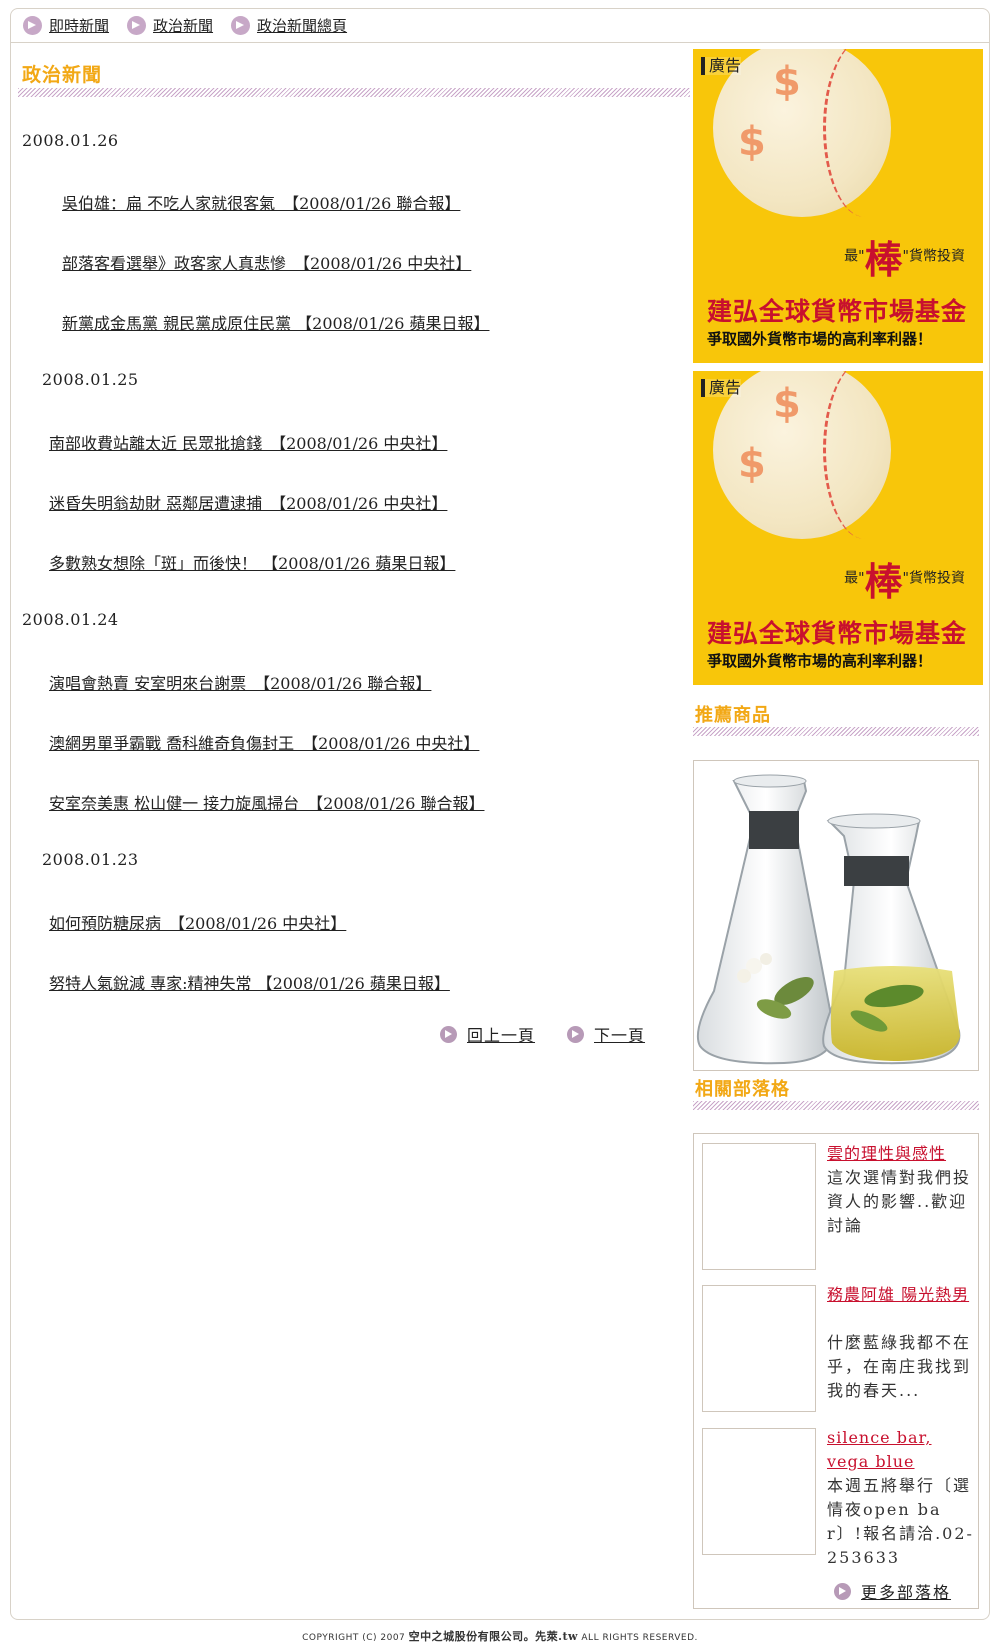 Image resolution: width=1000 pixels, height=1651 pixels. Describe the element at coordinates (742, 1089) in the screenshot. I see `blogs-title: 相關部落格` at that location.